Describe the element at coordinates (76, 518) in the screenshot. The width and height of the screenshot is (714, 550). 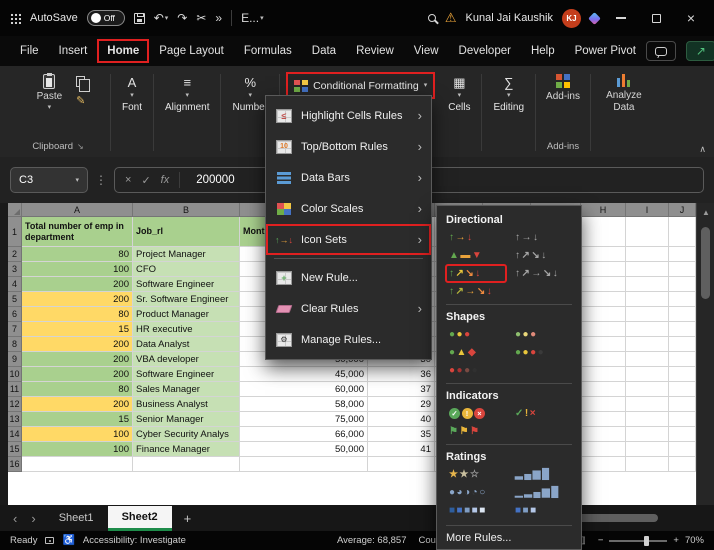
I see `sheet-tab-sheet1: Sheet1` at that location.